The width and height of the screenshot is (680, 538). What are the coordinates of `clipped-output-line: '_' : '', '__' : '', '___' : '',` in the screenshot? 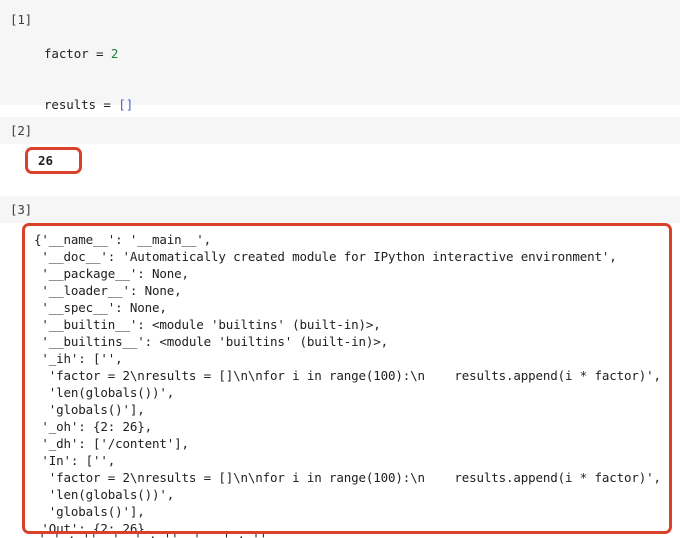 It's located at (351, 534).